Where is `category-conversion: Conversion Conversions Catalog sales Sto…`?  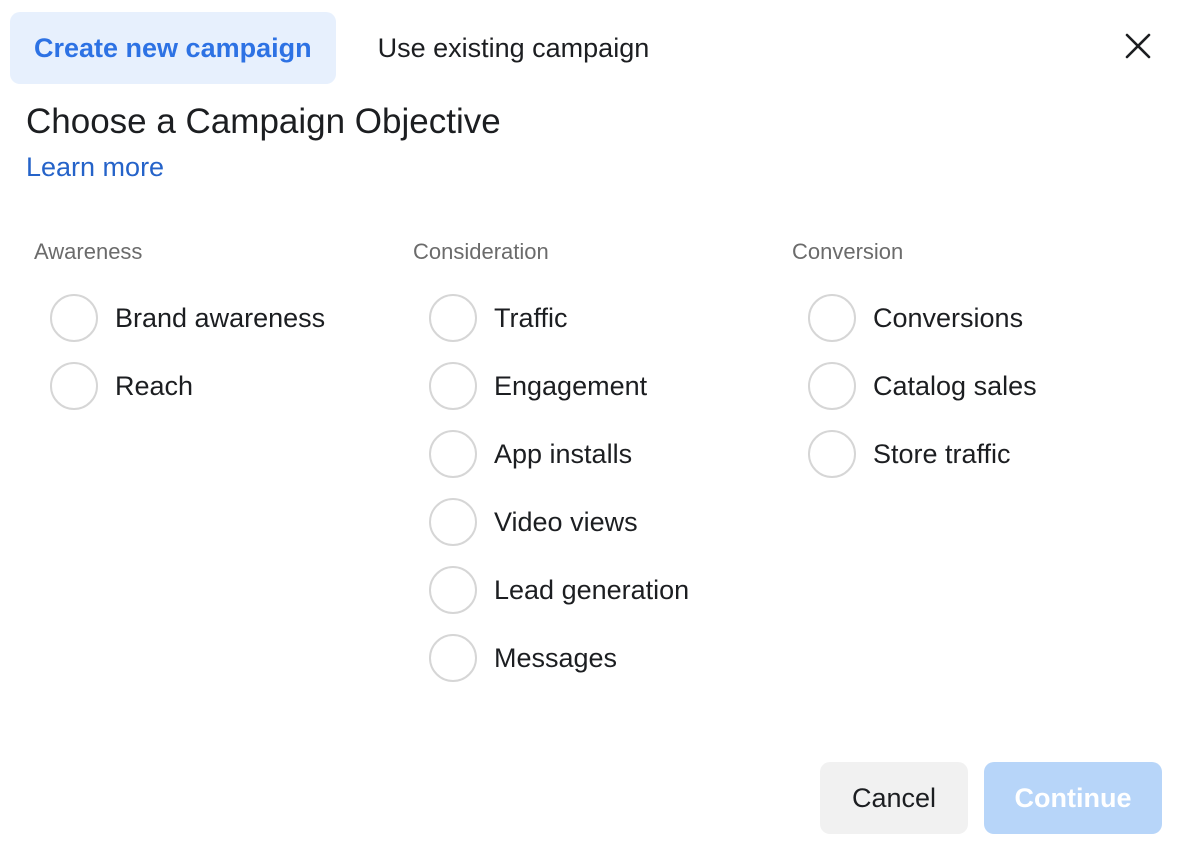
category-conversion: Conversion Conversions Catalog sales Sto… is located at coordinates (914, 363).